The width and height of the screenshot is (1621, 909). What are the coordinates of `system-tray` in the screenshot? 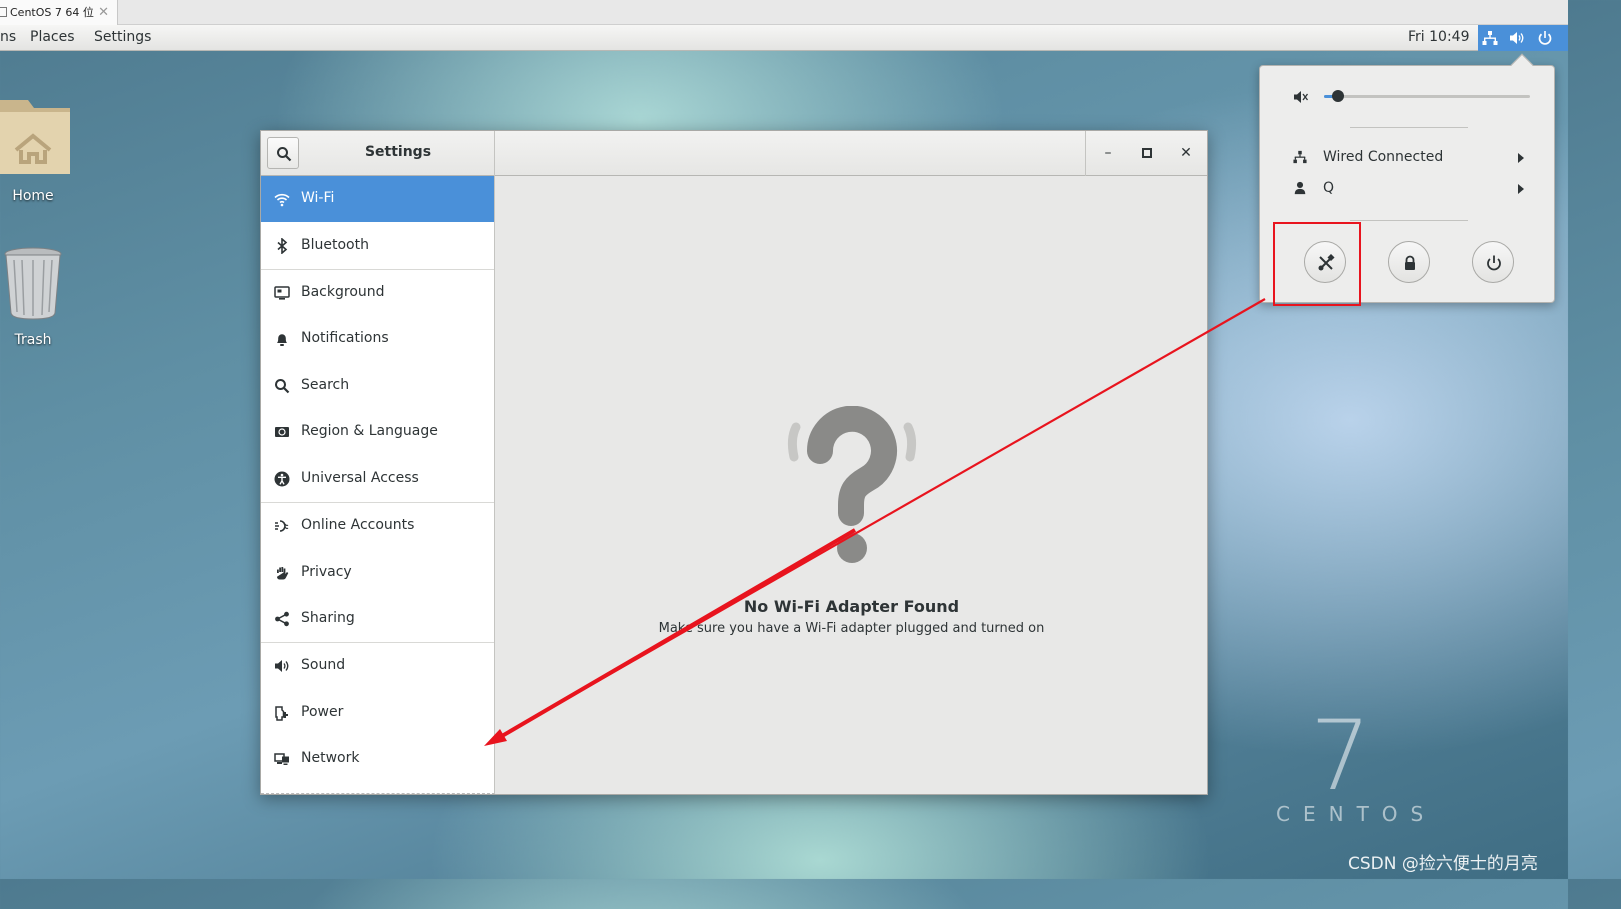 It's located at (1523, 38).